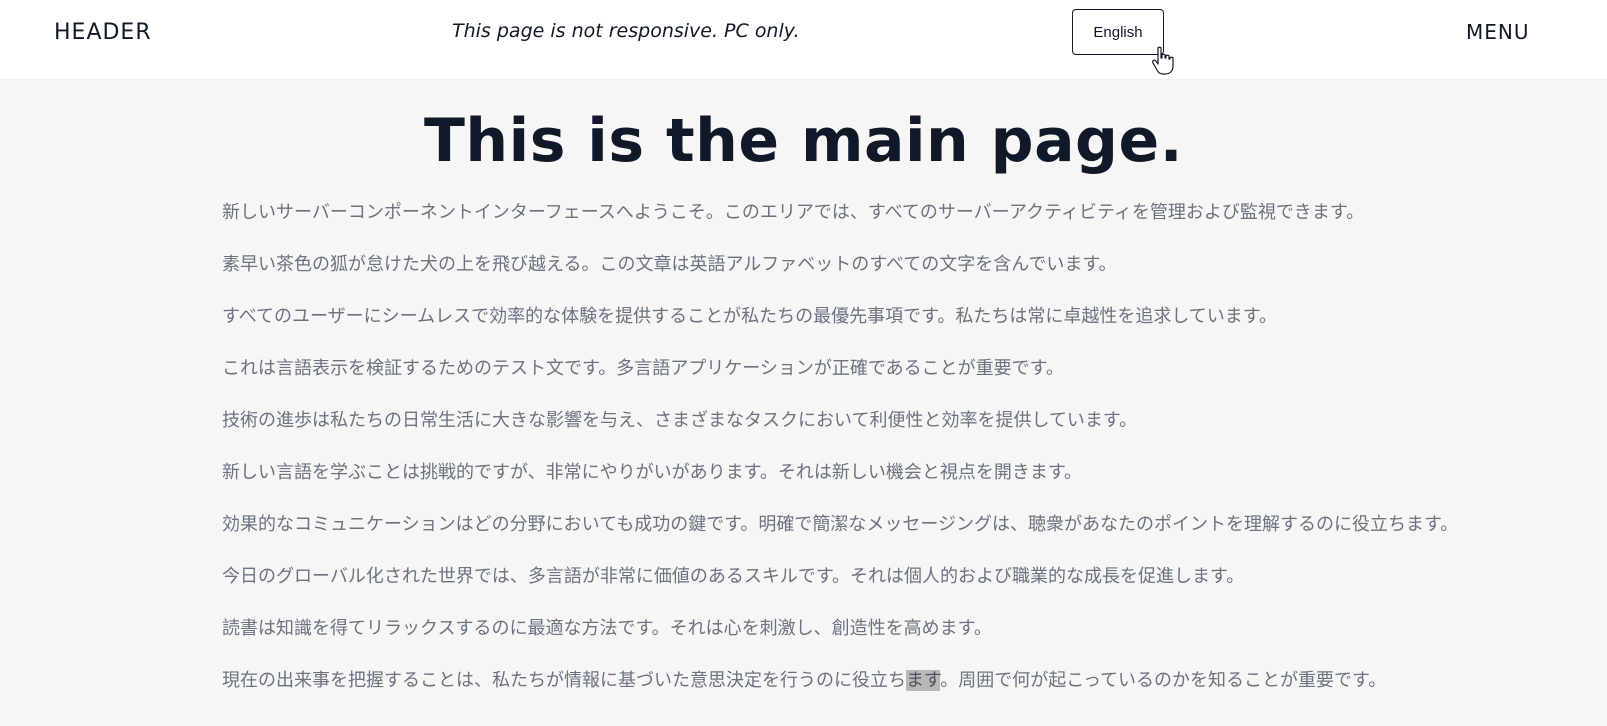  Describe the element at coordinates (103, 32) in the screenshot. I see `header-brand: HEADER` at that location.